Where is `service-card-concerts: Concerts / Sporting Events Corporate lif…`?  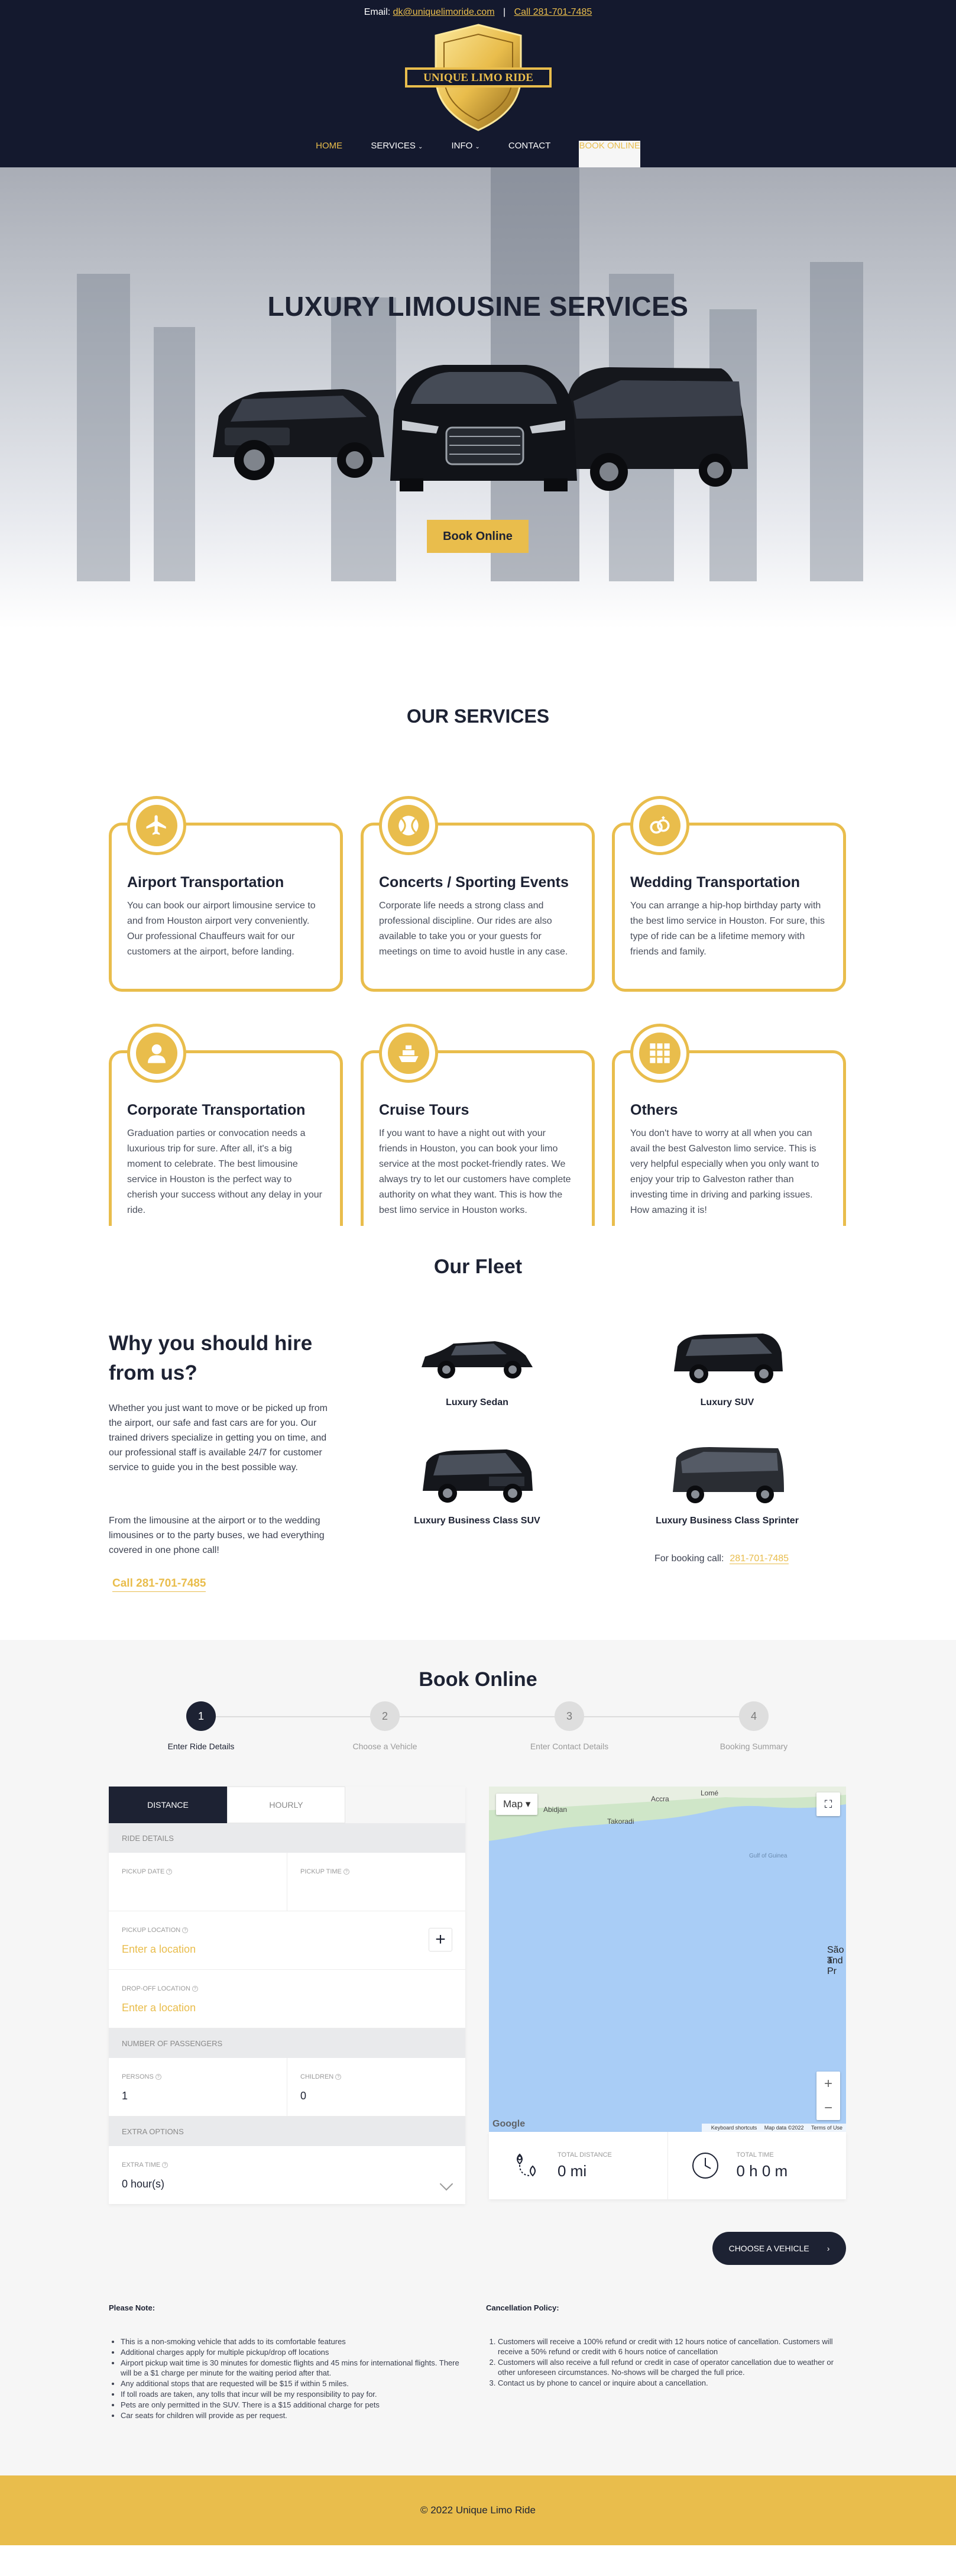 service-card-concerts: Concerts / Sporting Events Corporate lif… is located at coordinates (478, 894).